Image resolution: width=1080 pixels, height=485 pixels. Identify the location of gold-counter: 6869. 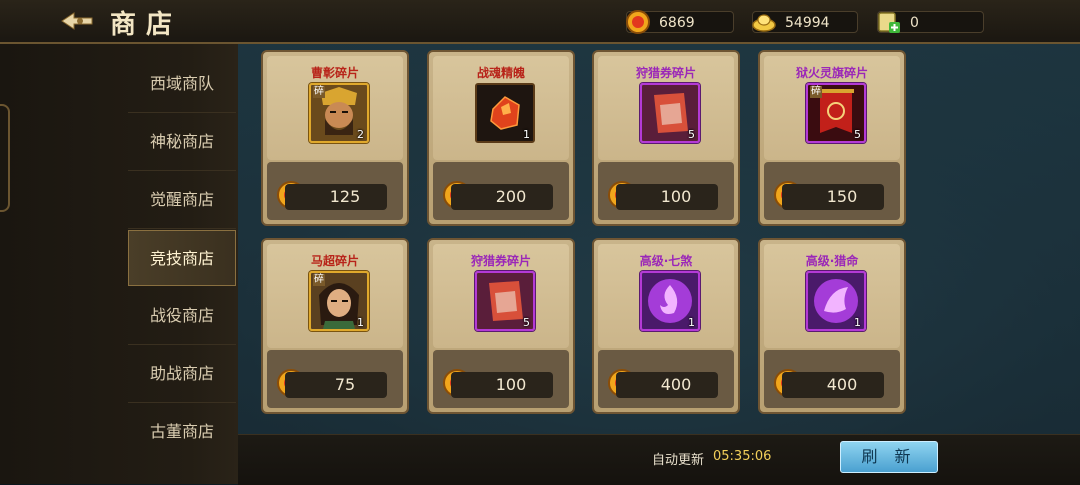
(680, 22).